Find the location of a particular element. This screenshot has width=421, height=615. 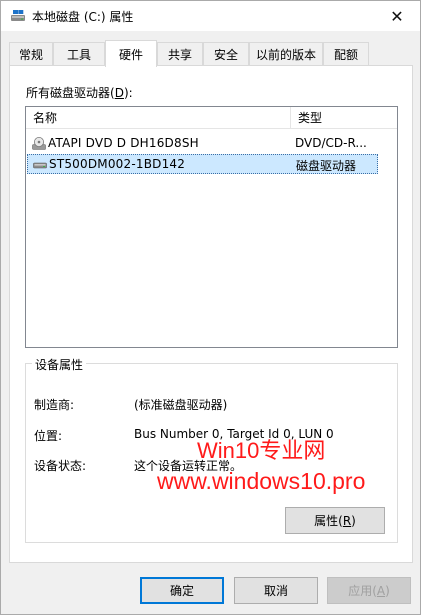

tab-tools: 工具 is located at coordinates (79, 54).